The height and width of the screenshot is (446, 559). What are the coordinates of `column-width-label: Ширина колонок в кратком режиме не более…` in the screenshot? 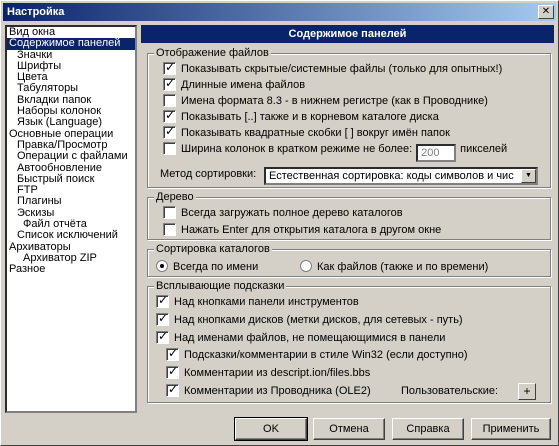 It's located at (297, 149).